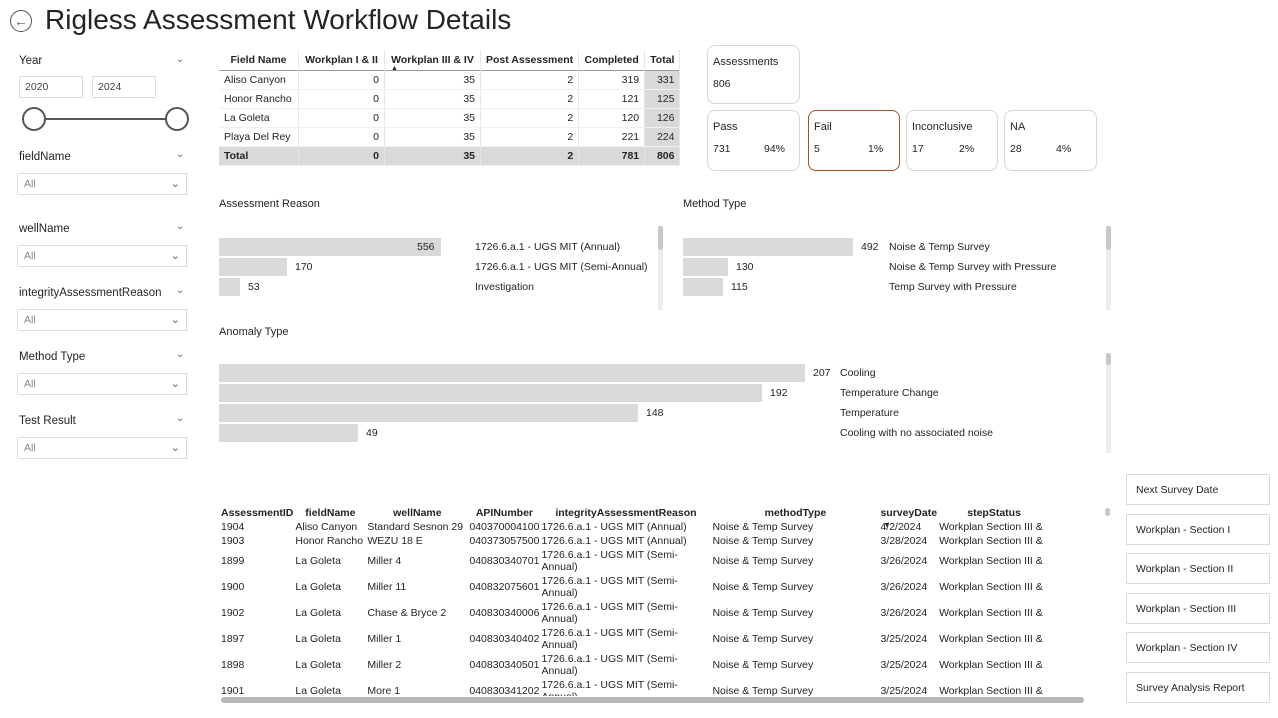 The image size is (1278, 718). Describe the element at coordinates (1198, 687) in the screenshot. I see `survey-analysis-report-button: Survey Analysis Report` at that location.